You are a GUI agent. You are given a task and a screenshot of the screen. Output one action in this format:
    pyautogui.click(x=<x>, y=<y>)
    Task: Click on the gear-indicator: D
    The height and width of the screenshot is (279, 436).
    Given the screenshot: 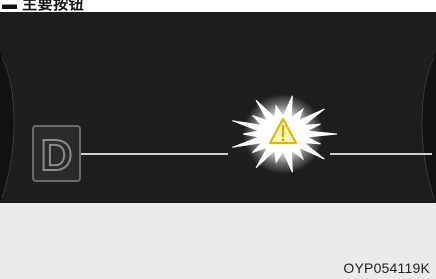 What is the action you would take?
    pyautogui.click(x=56, y=153)
    